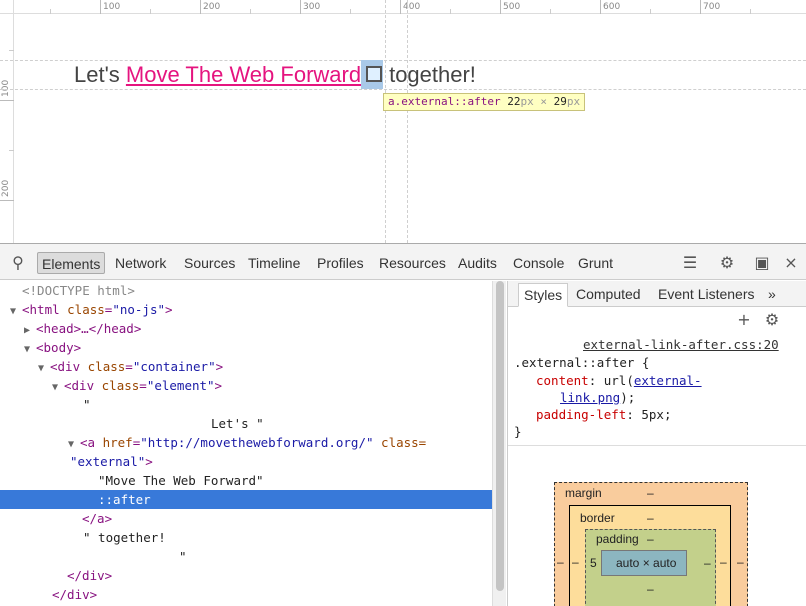  I want to click on console-drawer-icon: ☰, so click(690, 263).